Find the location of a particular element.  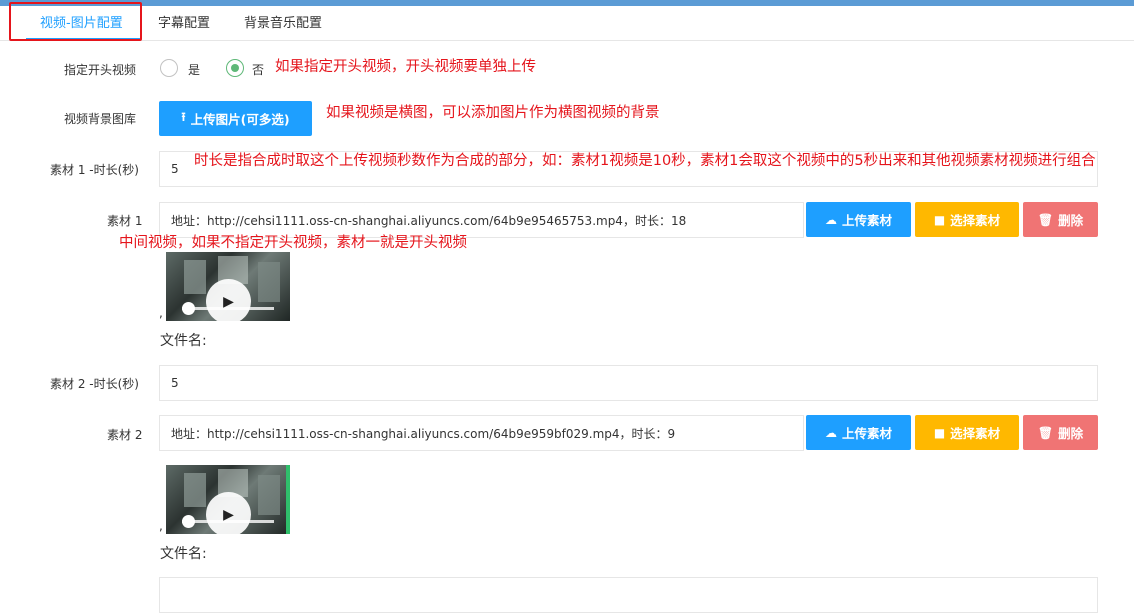

upload-icon: ⭱ is located at coordinates (183, 117).